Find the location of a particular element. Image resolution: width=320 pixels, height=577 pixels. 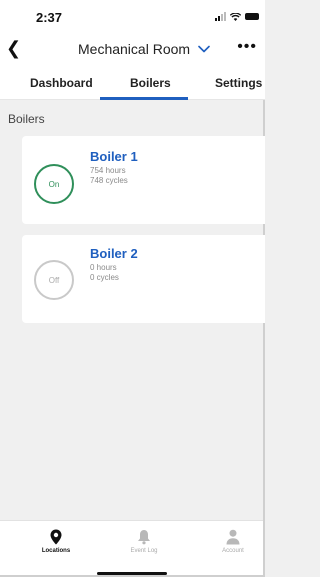

boiler-card: On Boiler 1 754 hours 748 cycles is located at coordinates (143, 180).